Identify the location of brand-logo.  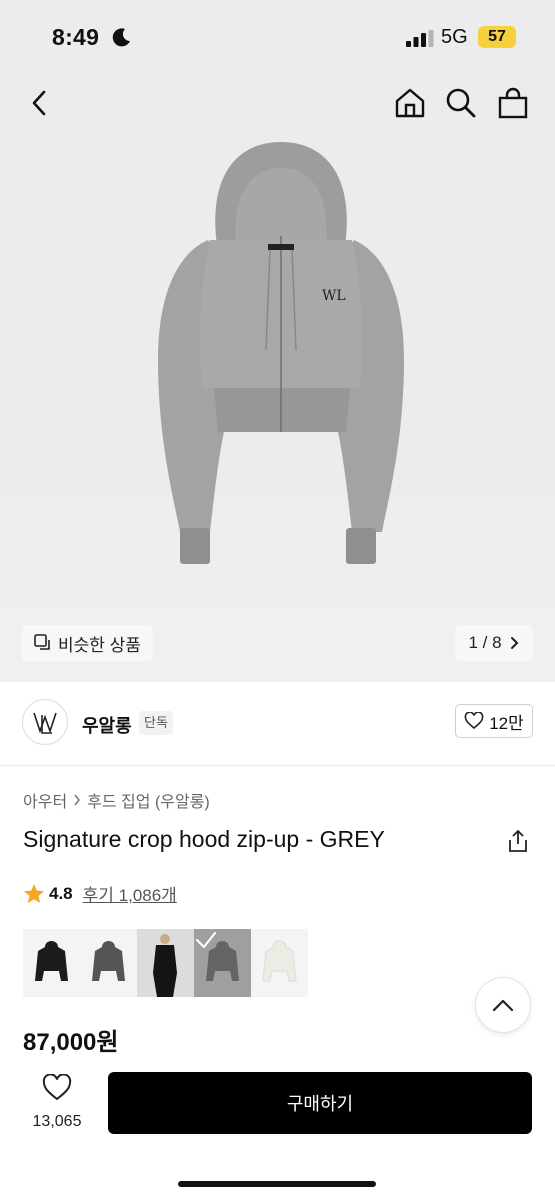
(45, 722).